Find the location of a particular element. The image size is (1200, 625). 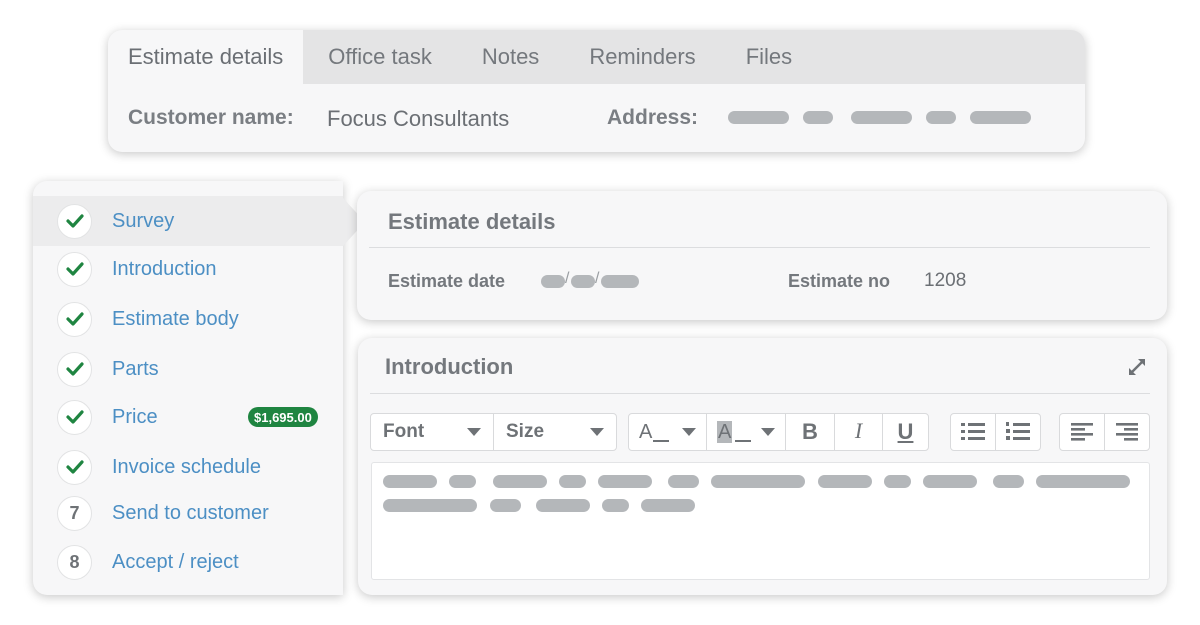

step-number-text: 8 is located at coordinates (74, 561).